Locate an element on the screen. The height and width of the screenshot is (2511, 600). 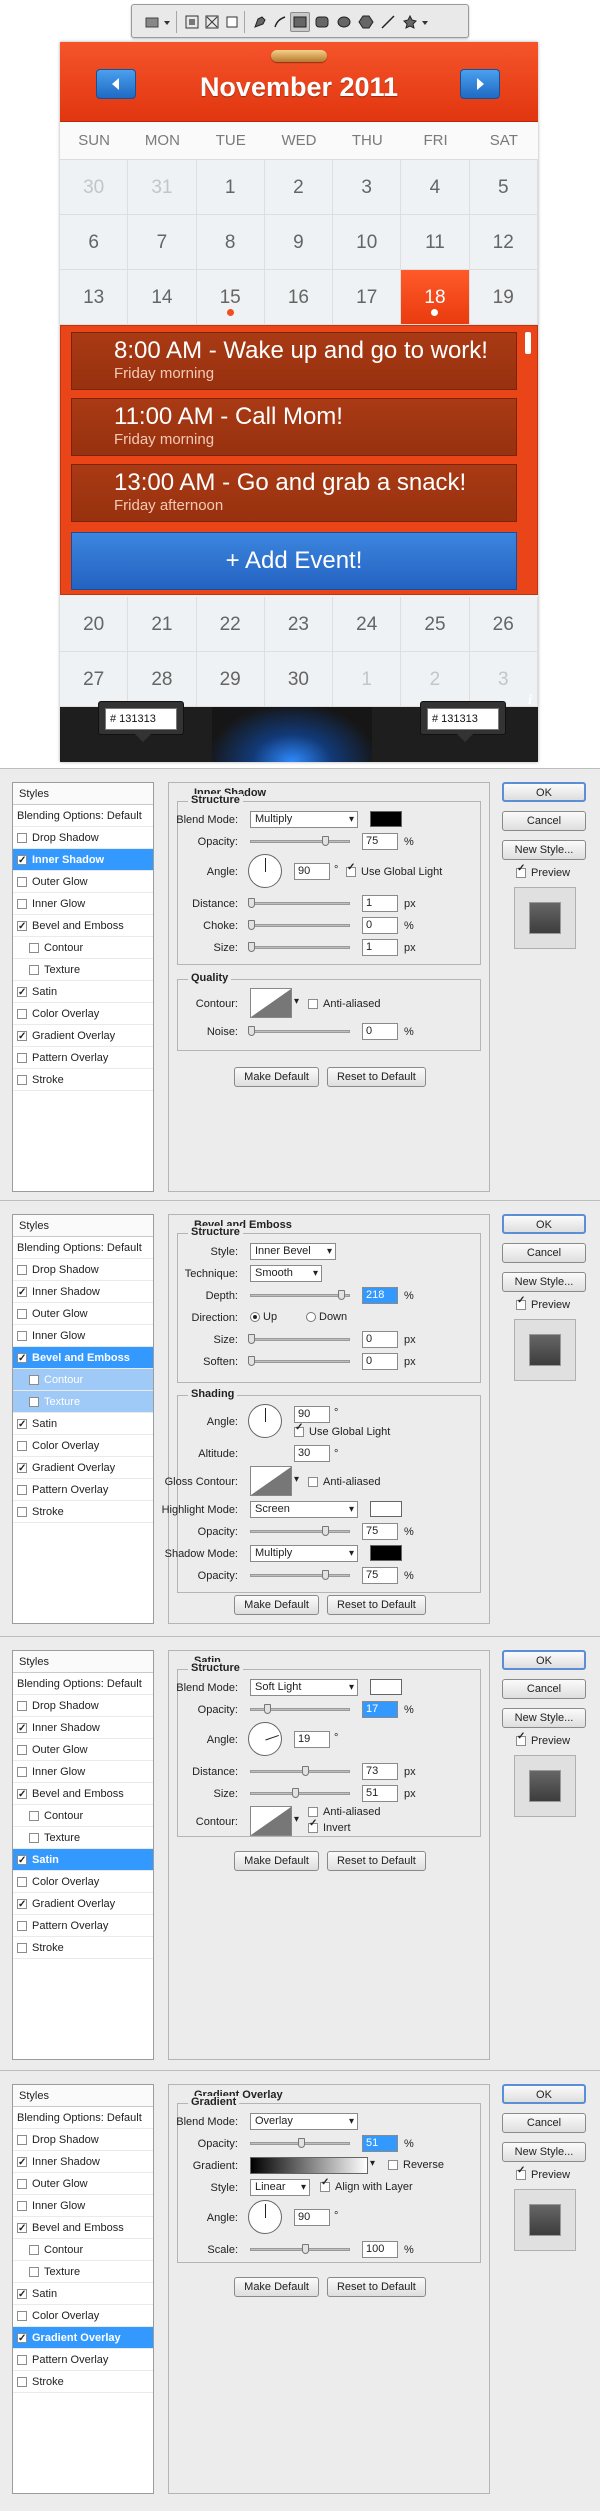
day-cell: 3 is located at coordinates (367, 187).